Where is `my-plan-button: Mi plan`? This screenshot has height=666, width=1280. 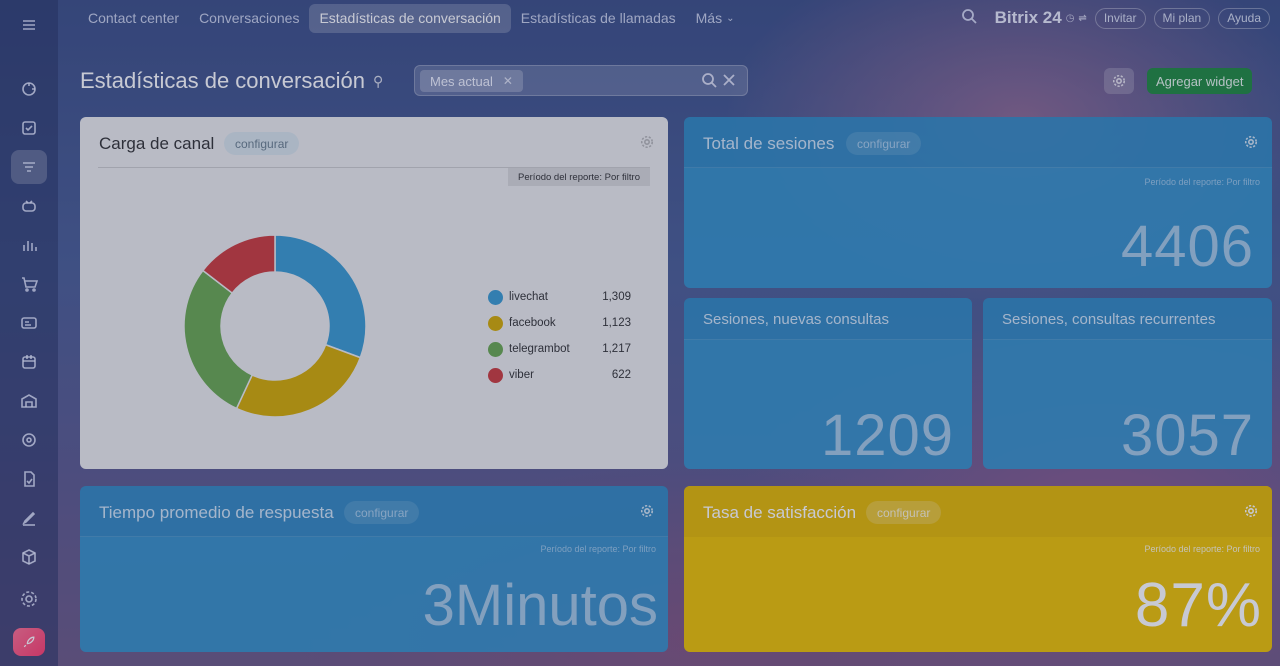
my-plan-button: Mi plan is located at coordinates (1182, 18).